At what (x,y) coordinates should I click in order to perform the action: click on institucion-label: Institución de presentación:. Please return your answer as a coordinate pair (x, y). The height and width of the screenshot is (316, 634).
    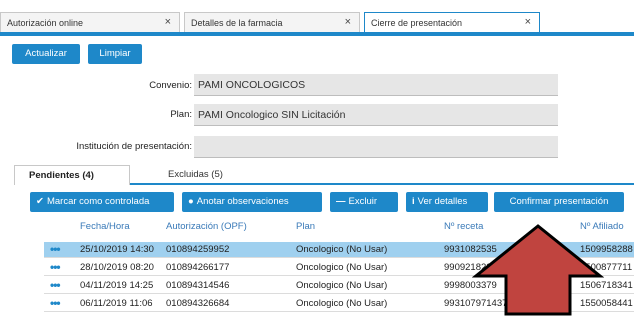
    Looking at the image, I should click on (134, 146).